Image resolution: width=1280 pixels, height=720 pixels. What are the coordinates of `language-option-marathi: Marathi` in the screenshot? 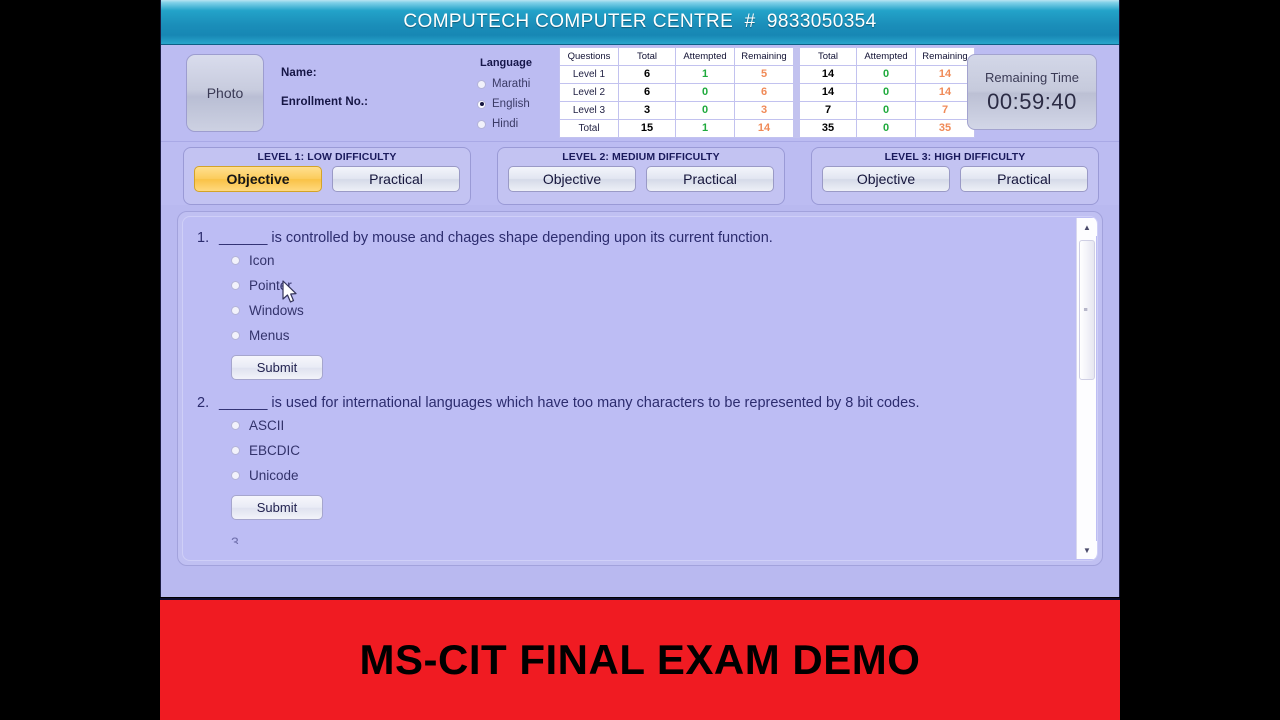 It's located at (522, 84).